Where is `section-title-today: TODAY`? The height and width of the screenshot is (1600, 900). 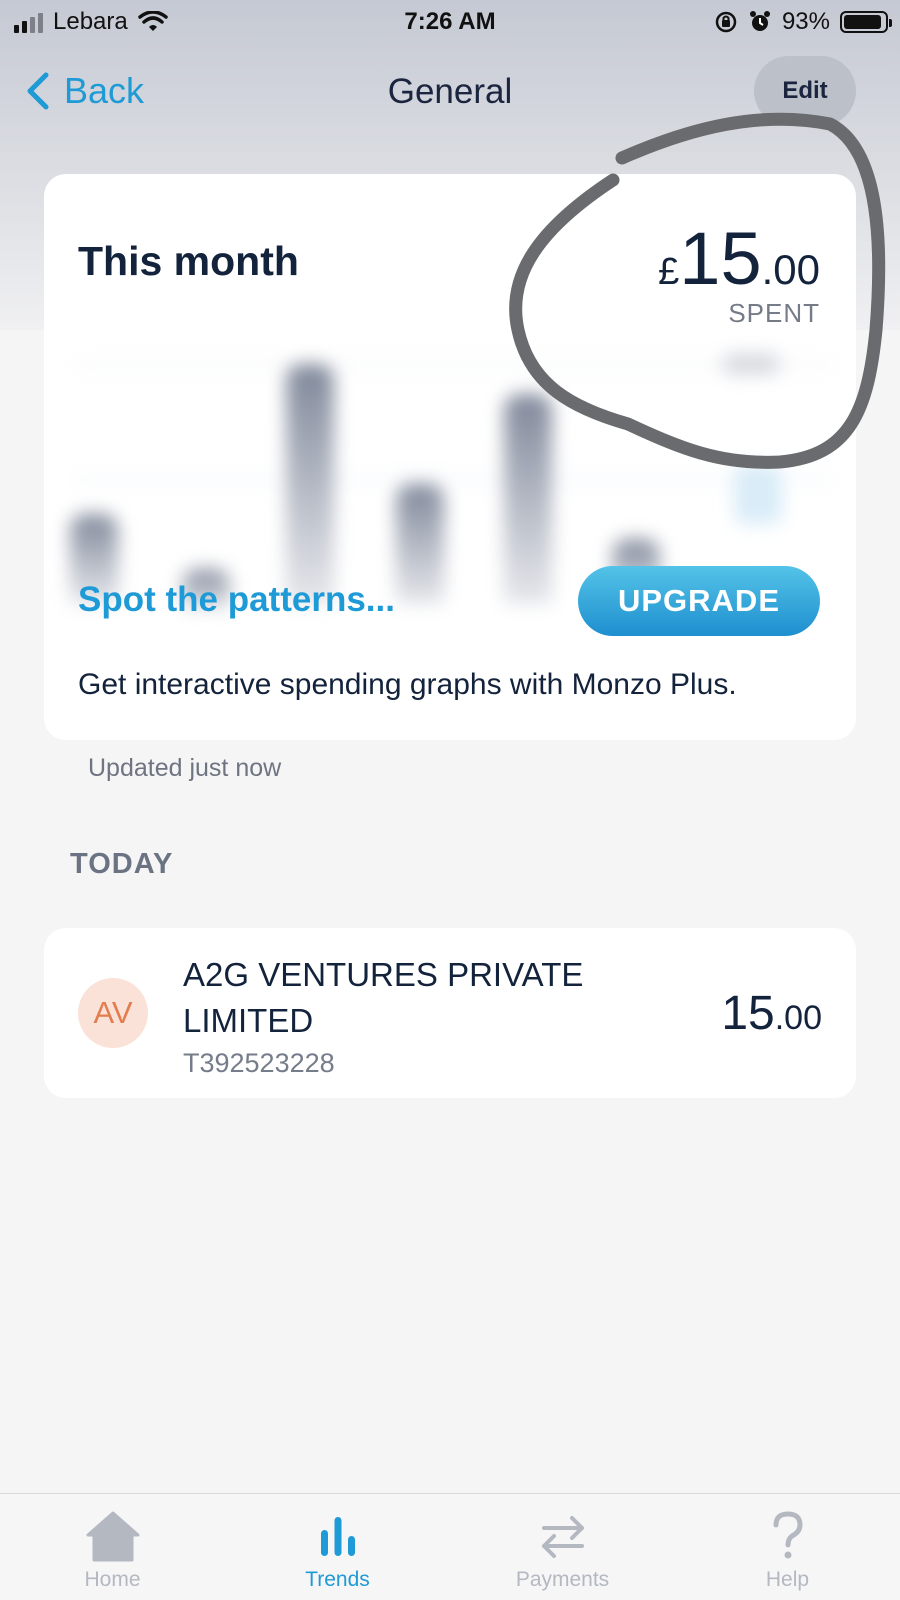 section-title-today: TODAY is located at coordinates (122, 864).